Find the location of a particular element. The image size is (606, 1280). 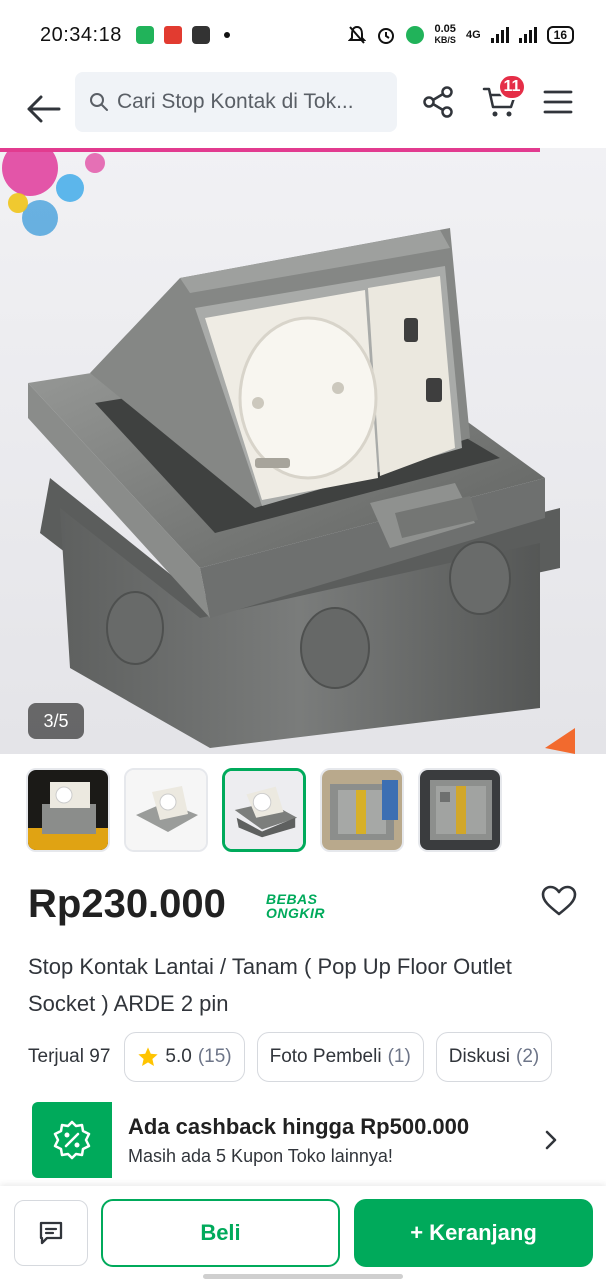

share-icon is located at coordinates (438, 102).